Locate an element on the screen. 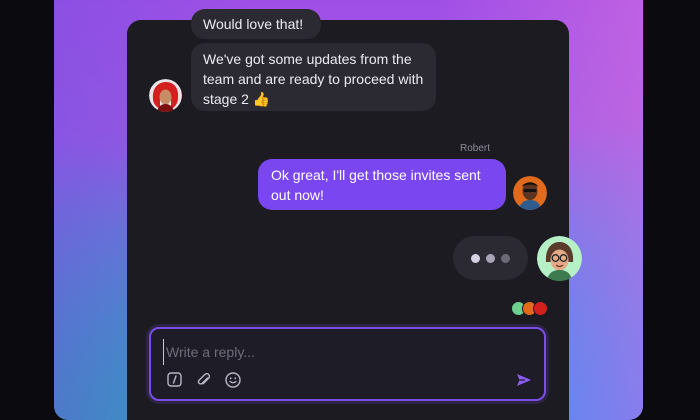  attachment-icon is located at coordinates (204, 380).